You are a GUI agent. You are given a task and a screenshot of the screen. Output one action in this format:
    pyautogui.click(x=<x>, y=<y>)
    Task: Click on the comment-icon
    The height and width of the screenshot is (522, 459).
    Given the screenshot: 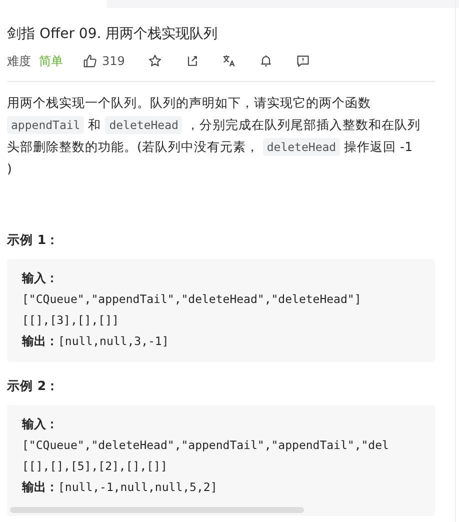 What is the action you would take?
    pyautogui.click(x=303, y=61)
    